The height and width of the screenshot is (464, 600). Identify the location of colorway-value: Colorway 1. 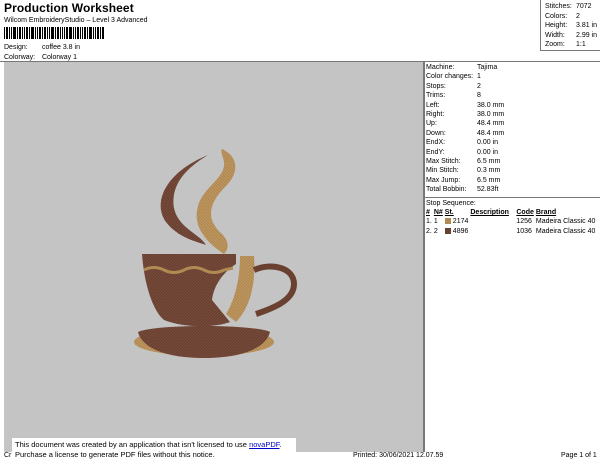
(59, 57).